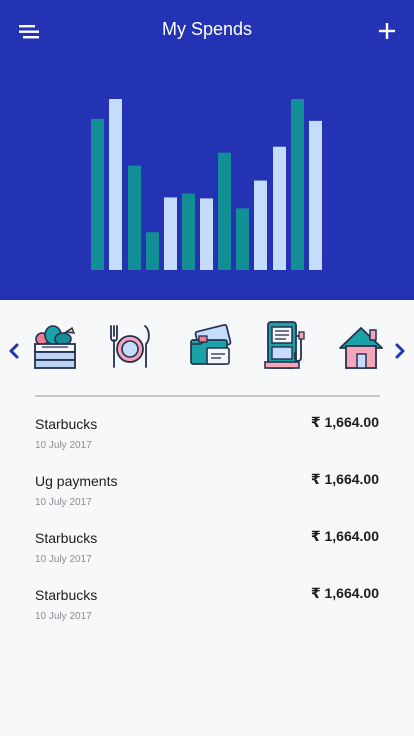 This screenshot has width=414, height=736. What do you see at coordinates (206, 184) in the screenshot?
I see `spend-bar-chart` at bounding box center [206, 184].